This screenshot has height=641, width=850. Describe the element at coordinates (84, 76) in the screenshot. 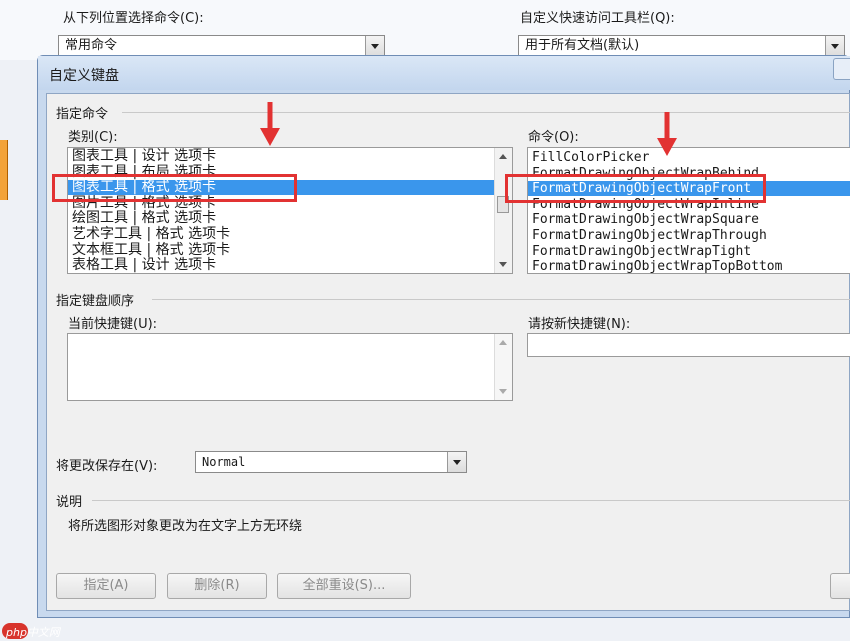

I see `dialog-title: 自定义键盘` at that location.